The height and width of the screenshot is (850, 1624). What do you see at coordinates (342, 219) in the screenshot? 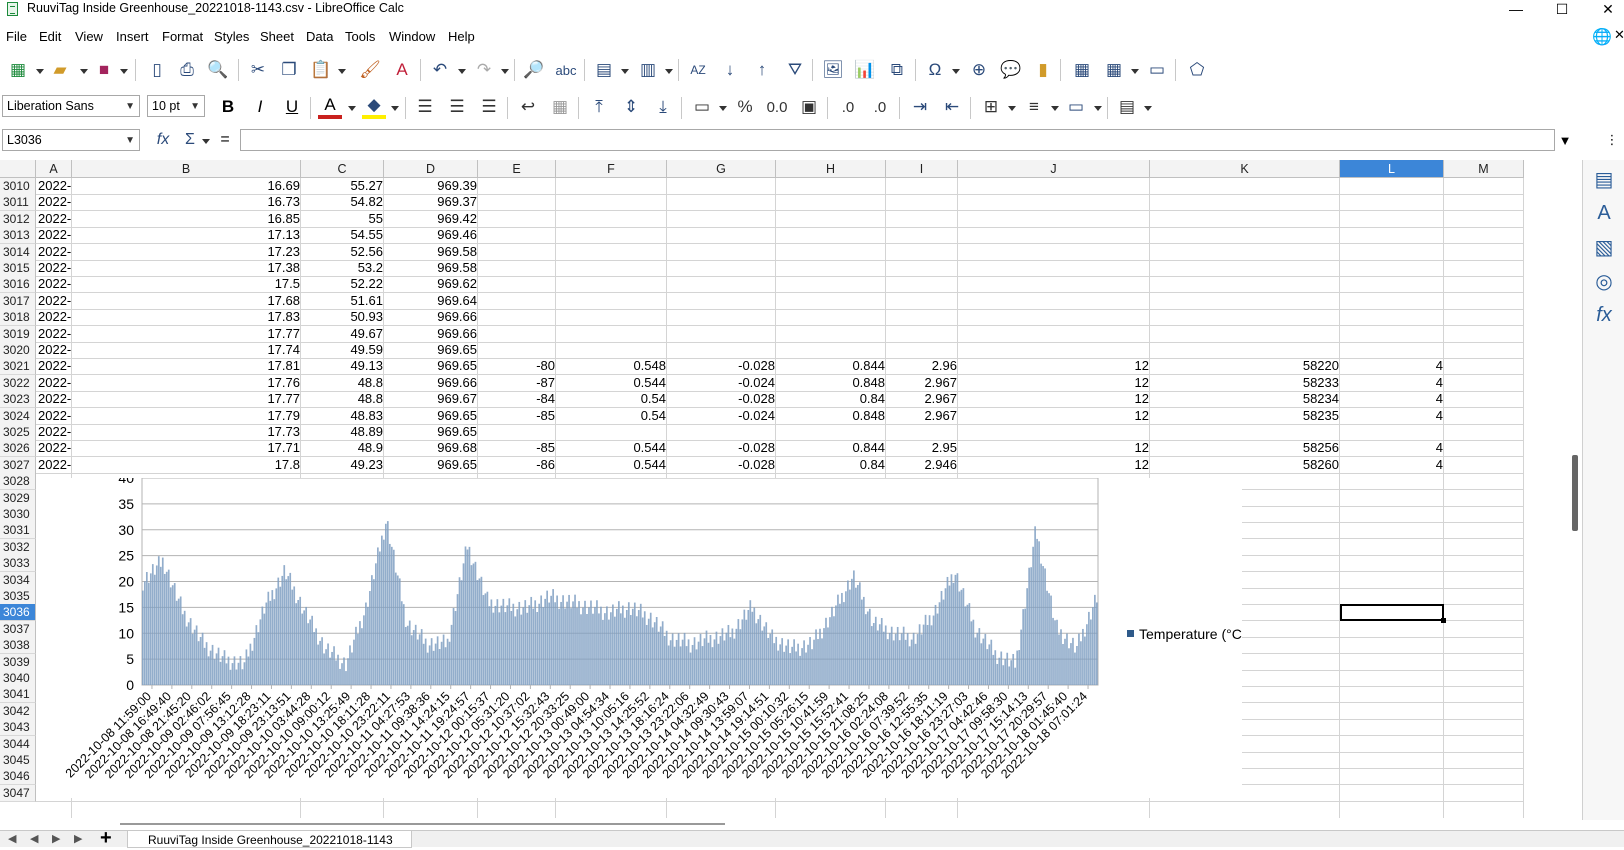
I see `table-cell: 55` at bounding box center [342, 219].